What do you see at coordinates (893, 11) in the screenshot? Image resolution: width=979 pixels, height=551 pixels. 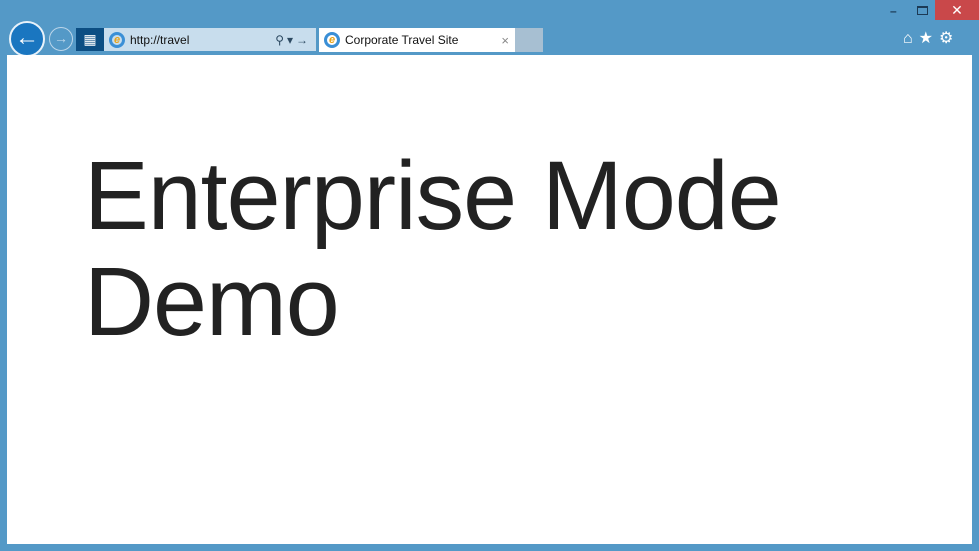 I see `minimize-button: –` at bounding box center [893, 11].